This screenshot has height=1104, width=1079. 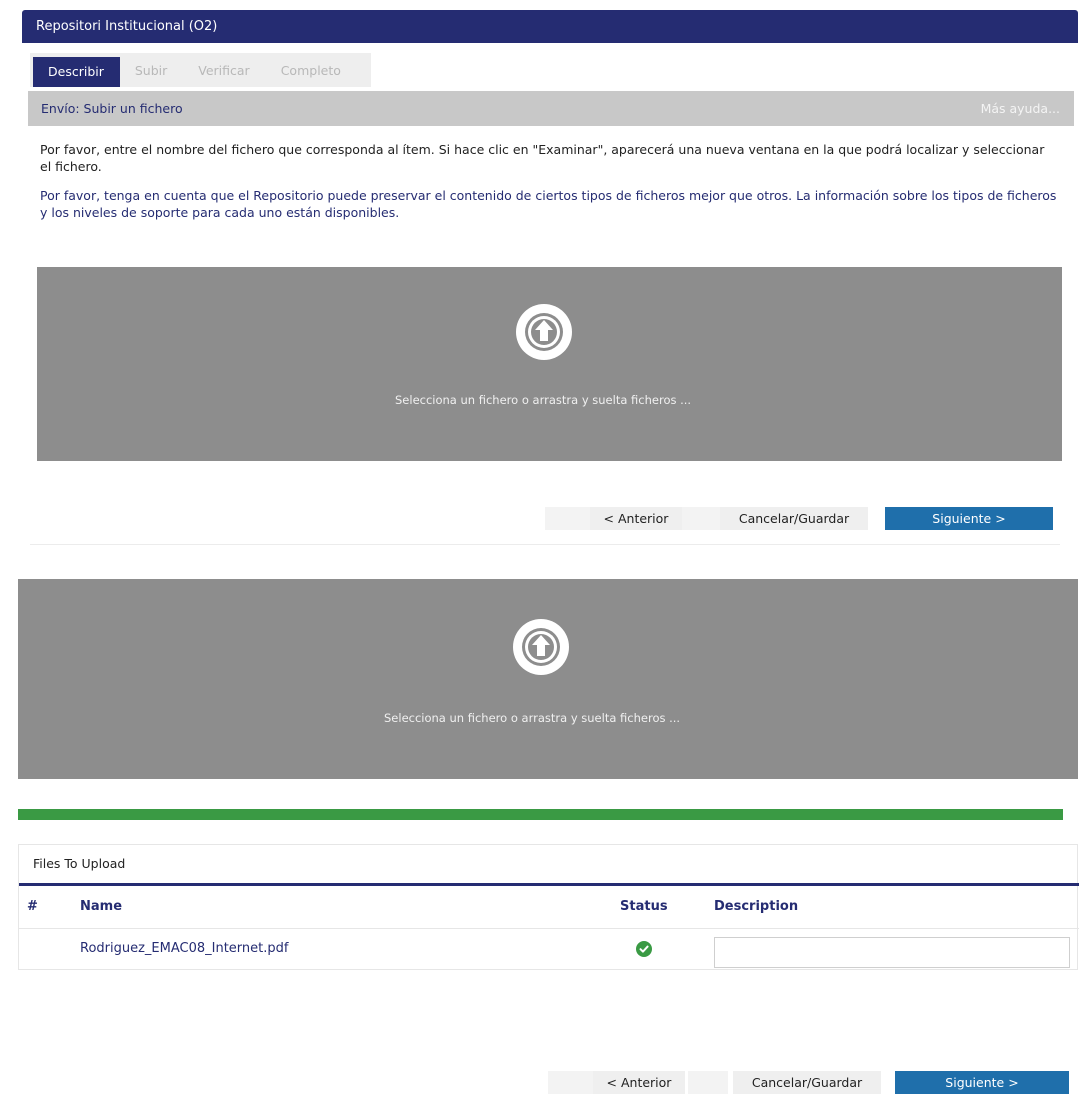 I want to click on column-header-index: #, so click(x=32, y=906).